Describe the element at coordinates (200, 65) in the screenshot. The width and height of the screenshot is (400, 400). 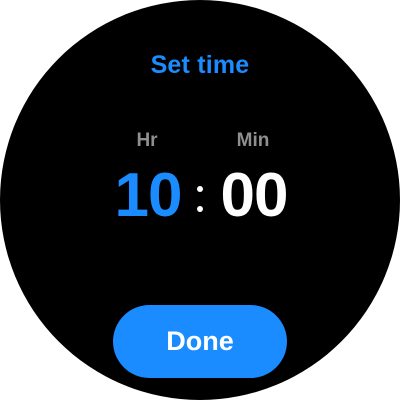
I see `page-title: Set time` at that location.